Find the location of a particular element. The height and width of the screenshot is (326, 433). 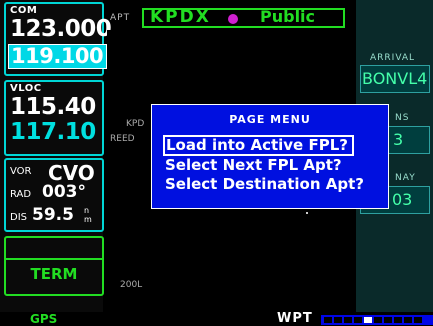

com-active-frequency: 123.000 is located at coordinates (61, 29).